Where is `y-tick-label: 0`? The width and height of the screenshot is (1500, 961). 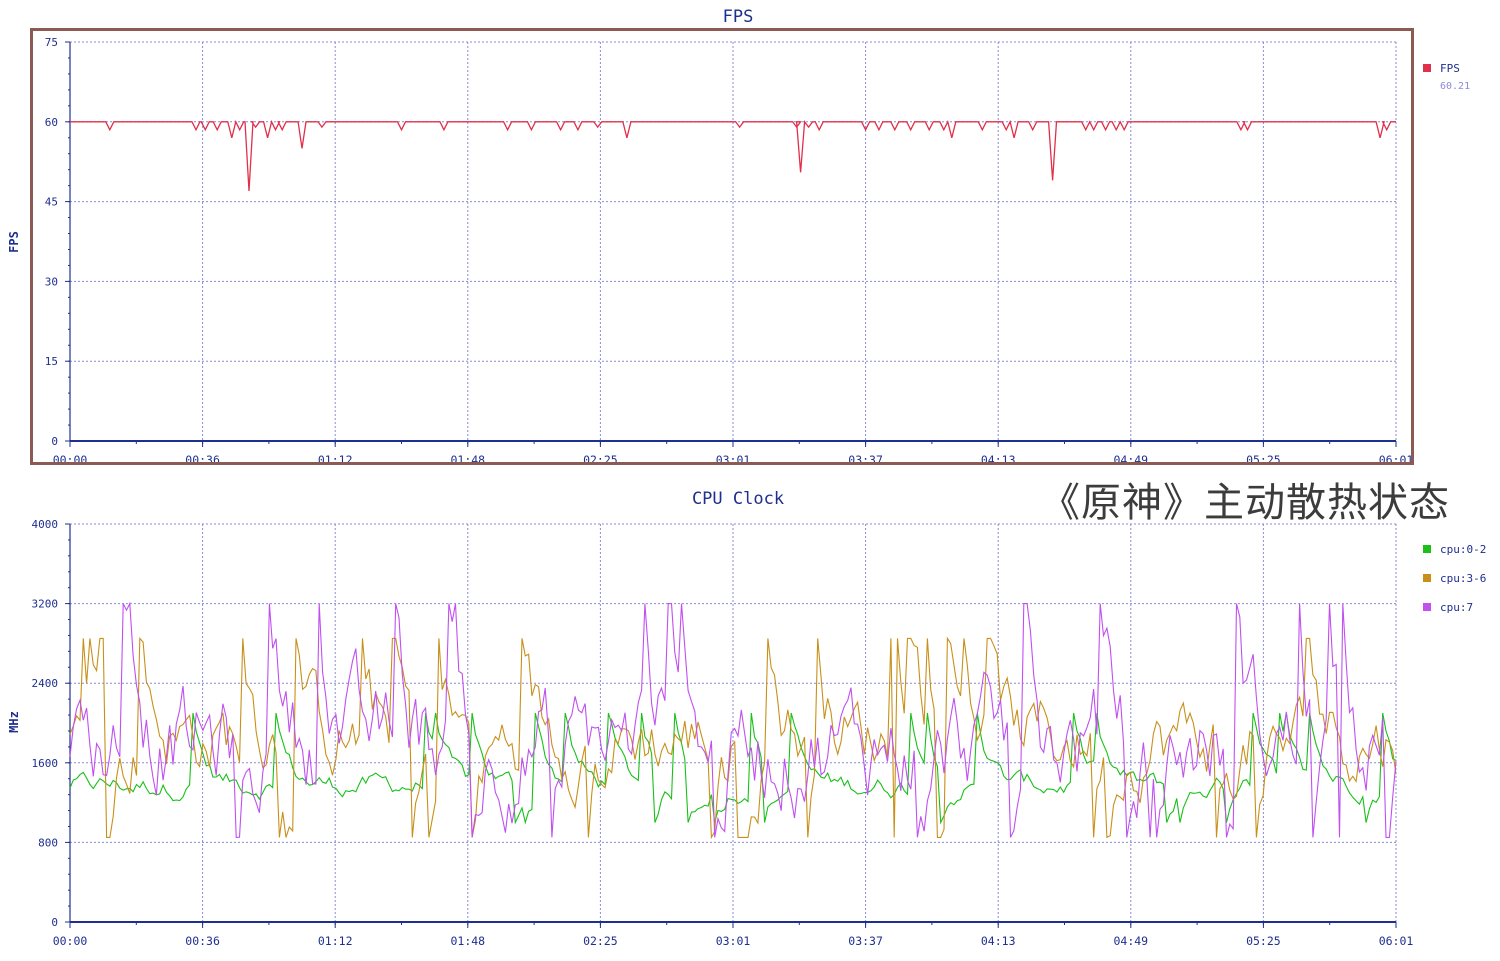
y-tick-label: 0 is located at coordinates (54, 922).